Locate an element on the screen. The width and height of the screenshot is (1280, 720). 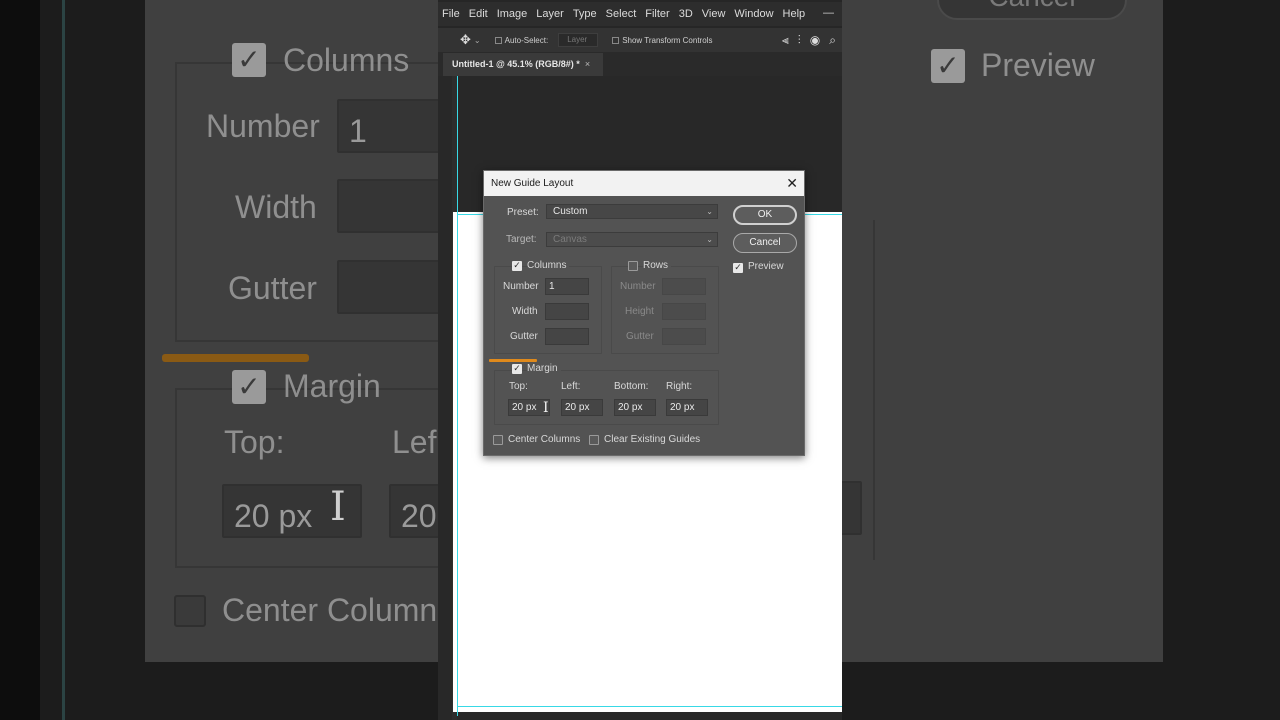
rows-number-field is located at coordinates (684, 286).